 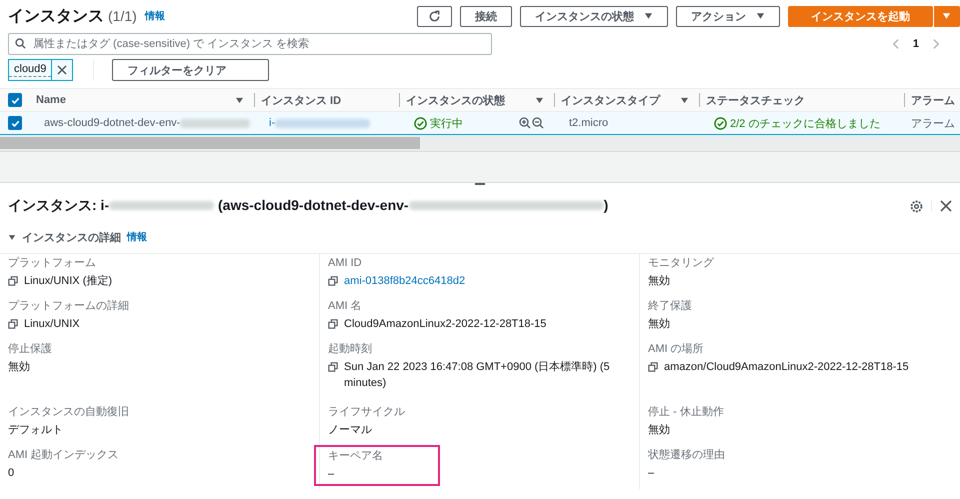 What do you see at coordinates (71, 237) in the screenshot?
I see `section-title: インスタンスの詳細` at bounding box center [71, 237].